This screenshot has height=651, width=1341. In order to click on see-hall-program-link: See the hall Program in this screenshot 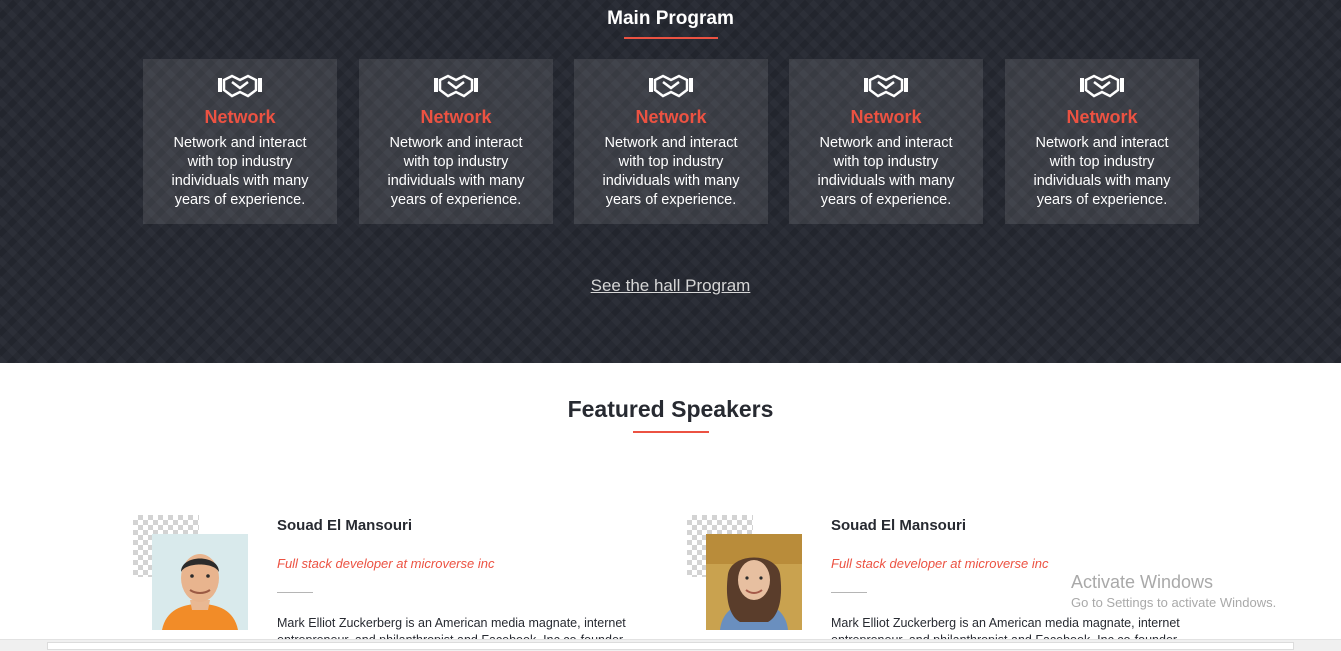, I will do `click(671, 285)`.